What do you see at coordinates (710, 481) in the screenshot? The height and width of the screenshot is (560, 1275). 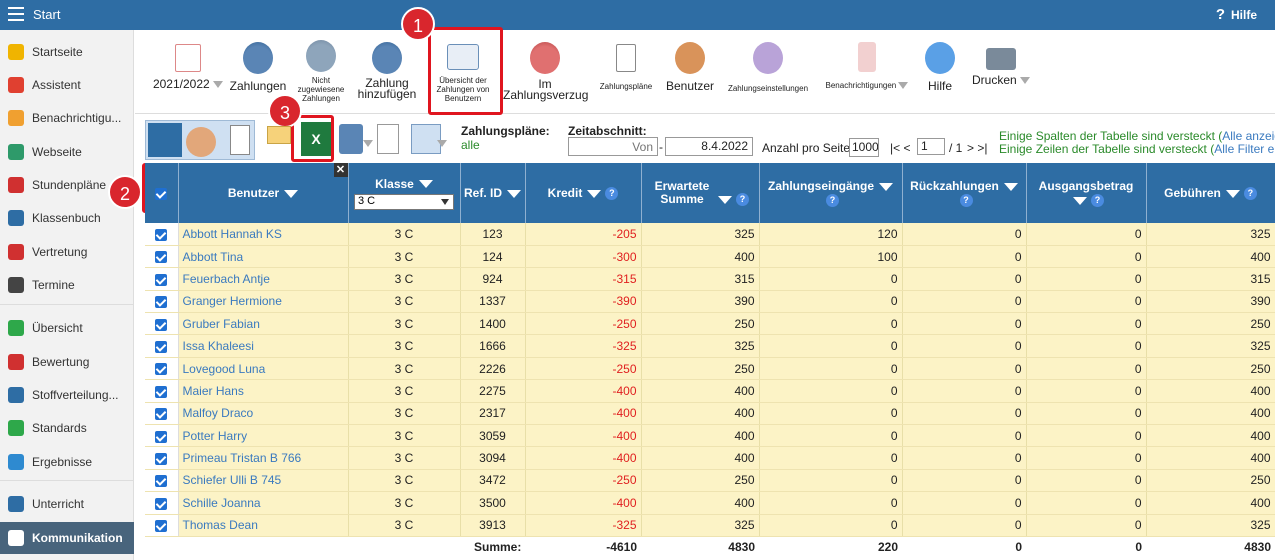 I see `table-row: Schiefer Ulli B 745 3 C 3472 -250 250 0 0 0 250` at bounding box center [710, 481].